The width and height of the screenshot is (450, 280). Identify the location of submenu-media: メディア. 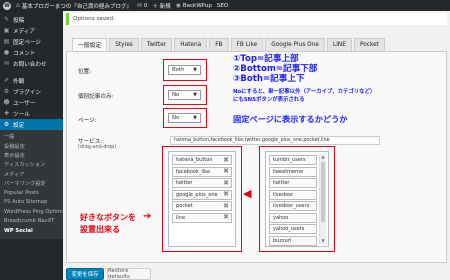
(31, 174).